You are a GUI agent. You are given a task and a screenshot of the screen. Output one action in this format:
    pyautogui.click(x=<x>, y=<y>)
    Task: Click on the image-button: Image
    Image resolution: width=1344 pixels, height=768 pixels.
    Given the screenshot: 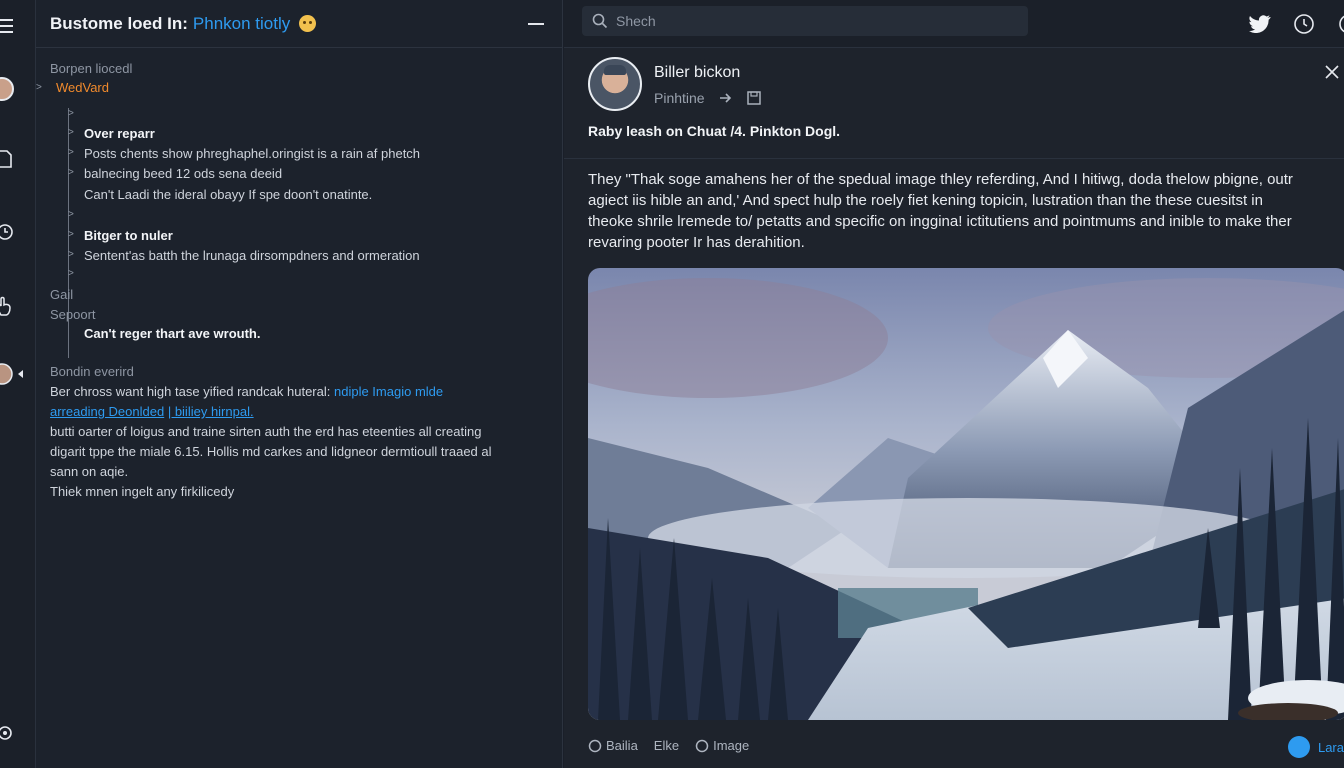 What is the action you would take?
    pyautogui.click(x=722, y=745)
    